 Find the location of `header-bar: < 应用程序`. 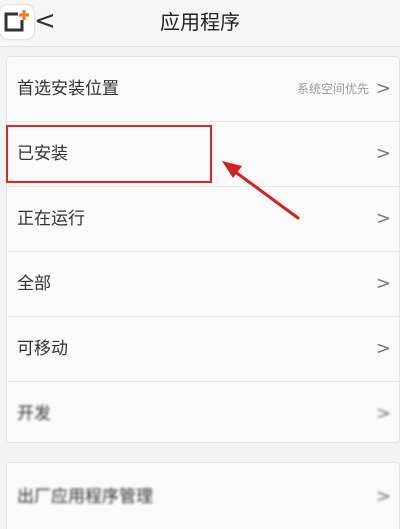

header-bar: < 应用程序 is located at coordinates (200, 23).